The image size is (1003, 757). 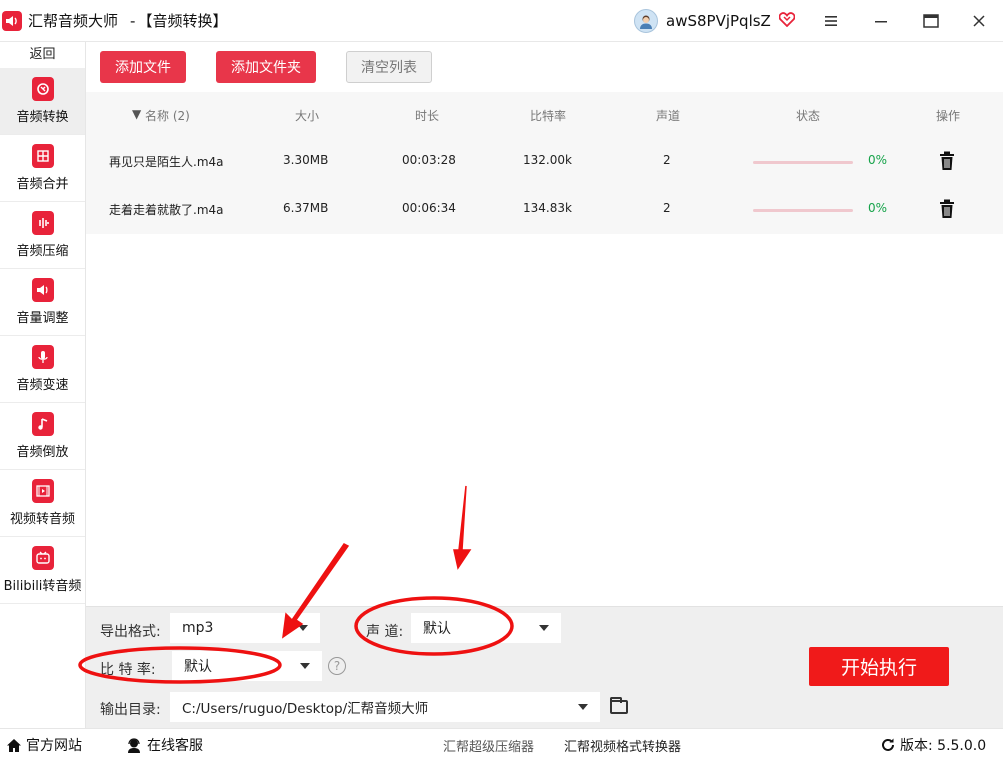 I want to click on sidebar-item-label: 视频转音频, so click(x=42, y=519).